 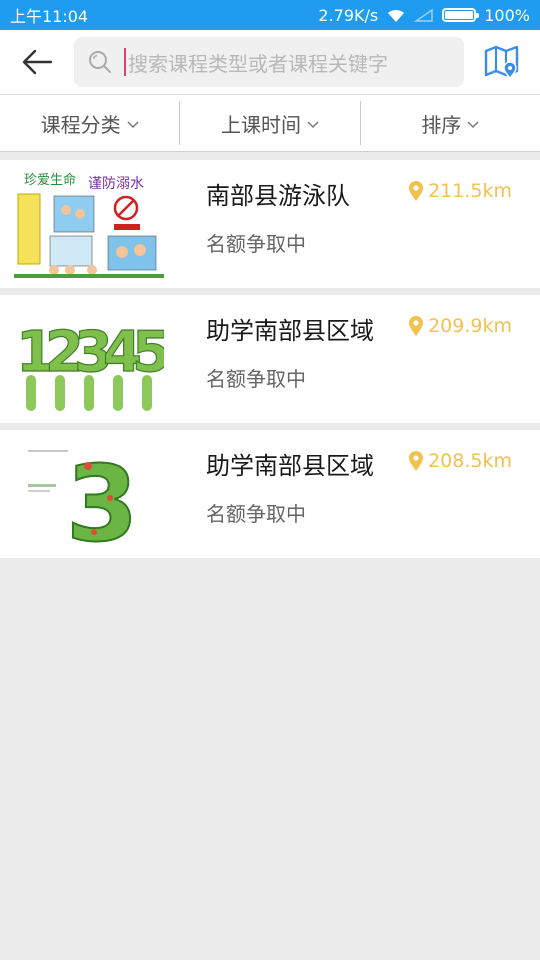 What do you see at coordinates (50, 180) in the screenshot?
I see `poster-text: 珍爱生命` at bounding box center [50, 180].